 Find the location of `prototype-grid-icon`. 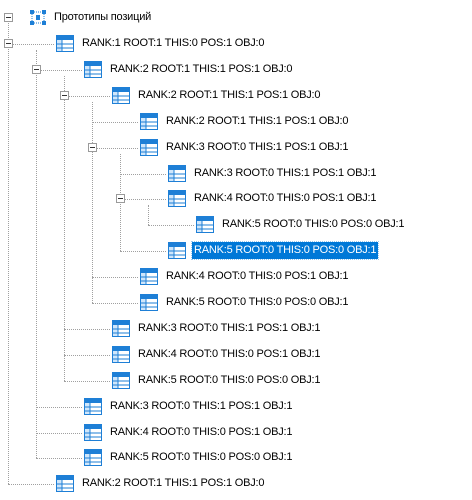

prototype-grid-icon is located at coordinates (38, 17).